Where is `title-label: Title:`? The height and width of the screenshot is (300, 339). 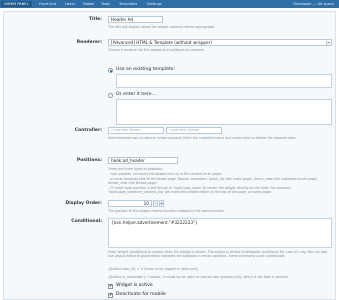 title-label: Title: is located at coordinates (95, 19).